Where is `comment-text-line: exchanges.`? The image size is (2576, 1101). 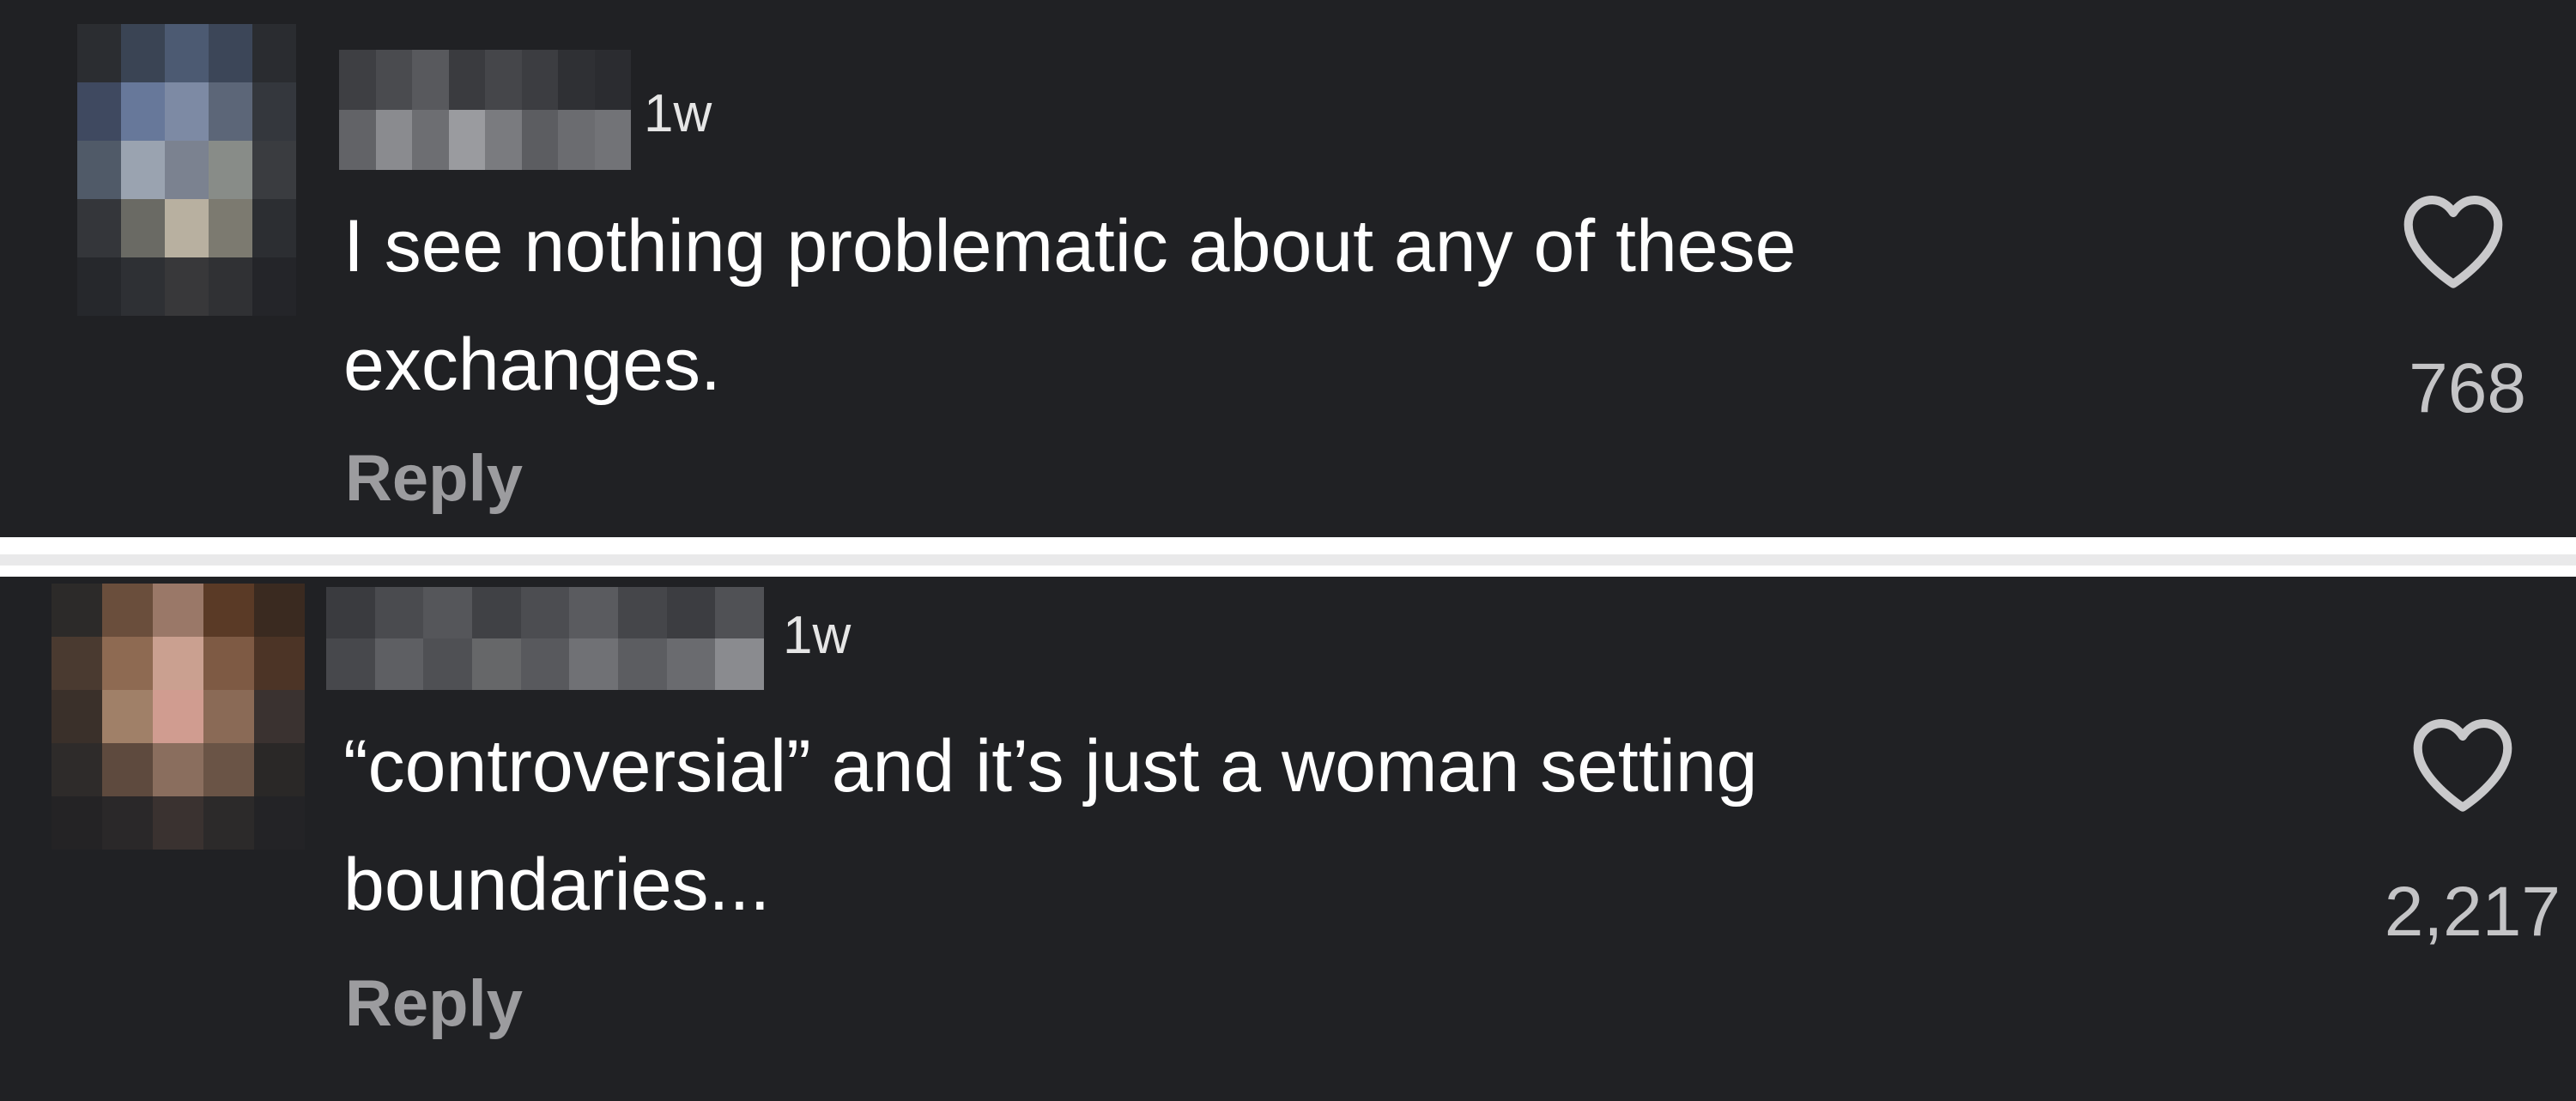 comment-text-line: exchanges. is located at coordinates (532, 365).